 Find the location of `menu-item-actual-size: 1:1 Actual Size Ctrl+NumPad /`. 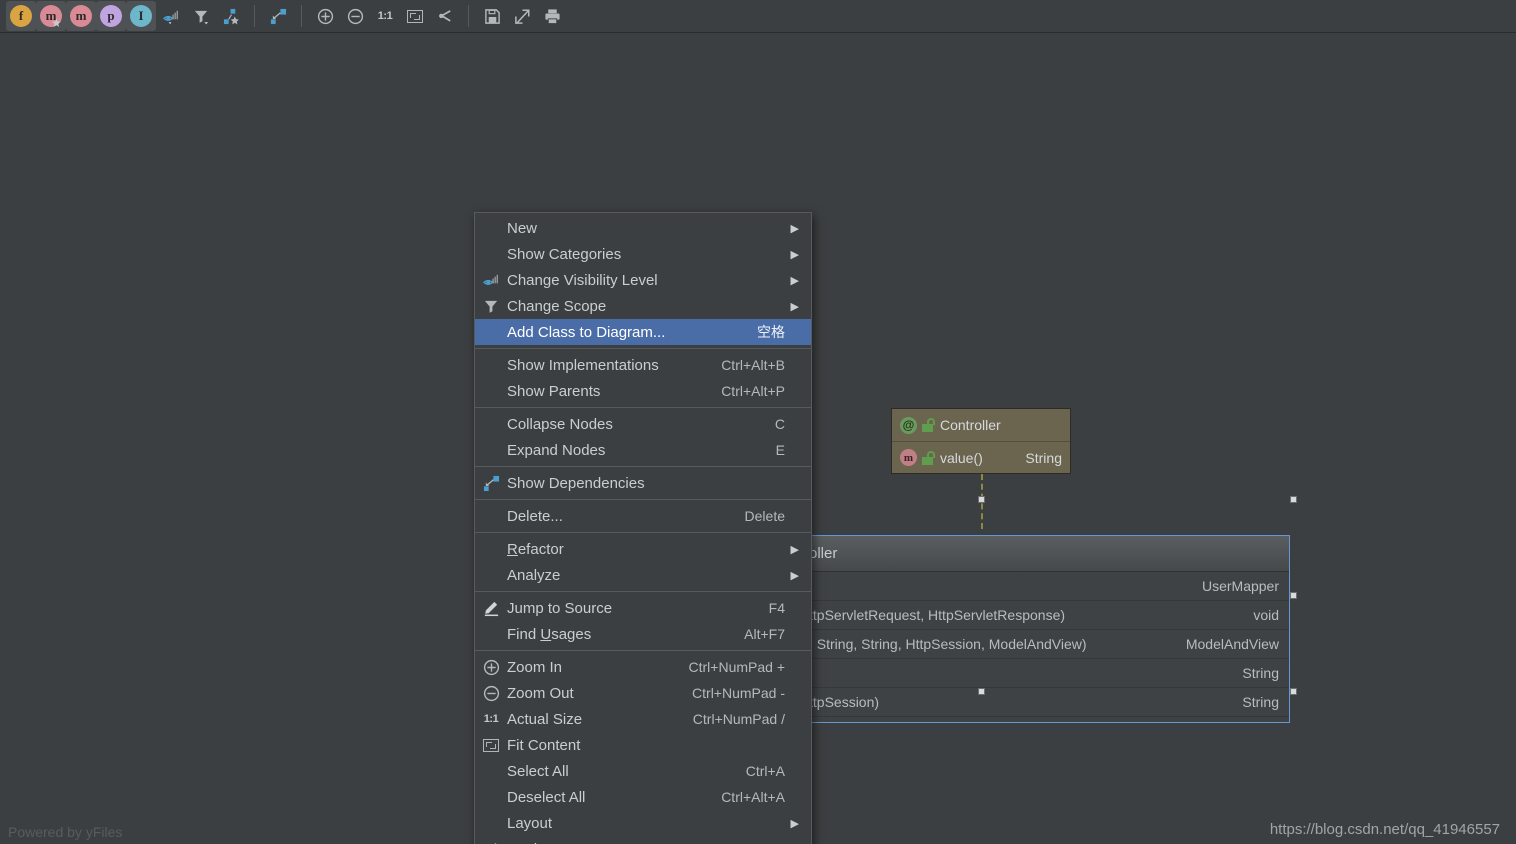

menu-item-actual-size: 1:1 Actual Size Ctrl+NumPad / is located at coordinates (643, 719).